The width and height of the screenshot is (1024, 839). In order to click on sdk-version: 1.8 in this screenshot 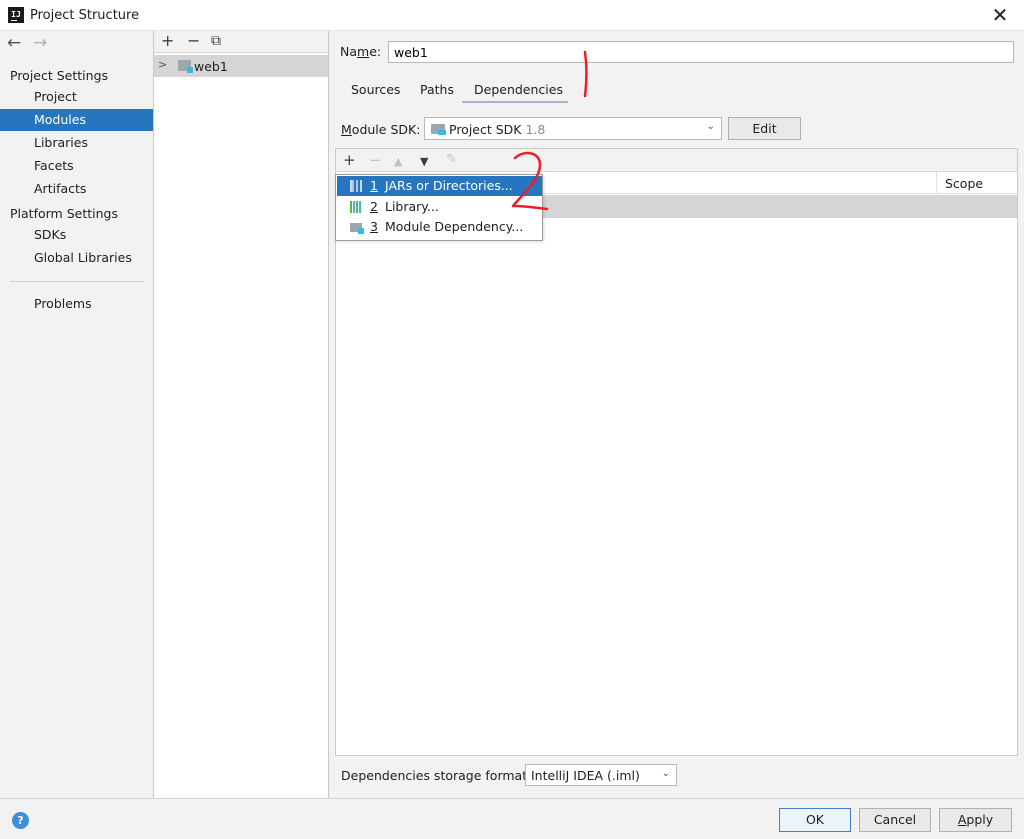, I will do `click(535, 129)`.